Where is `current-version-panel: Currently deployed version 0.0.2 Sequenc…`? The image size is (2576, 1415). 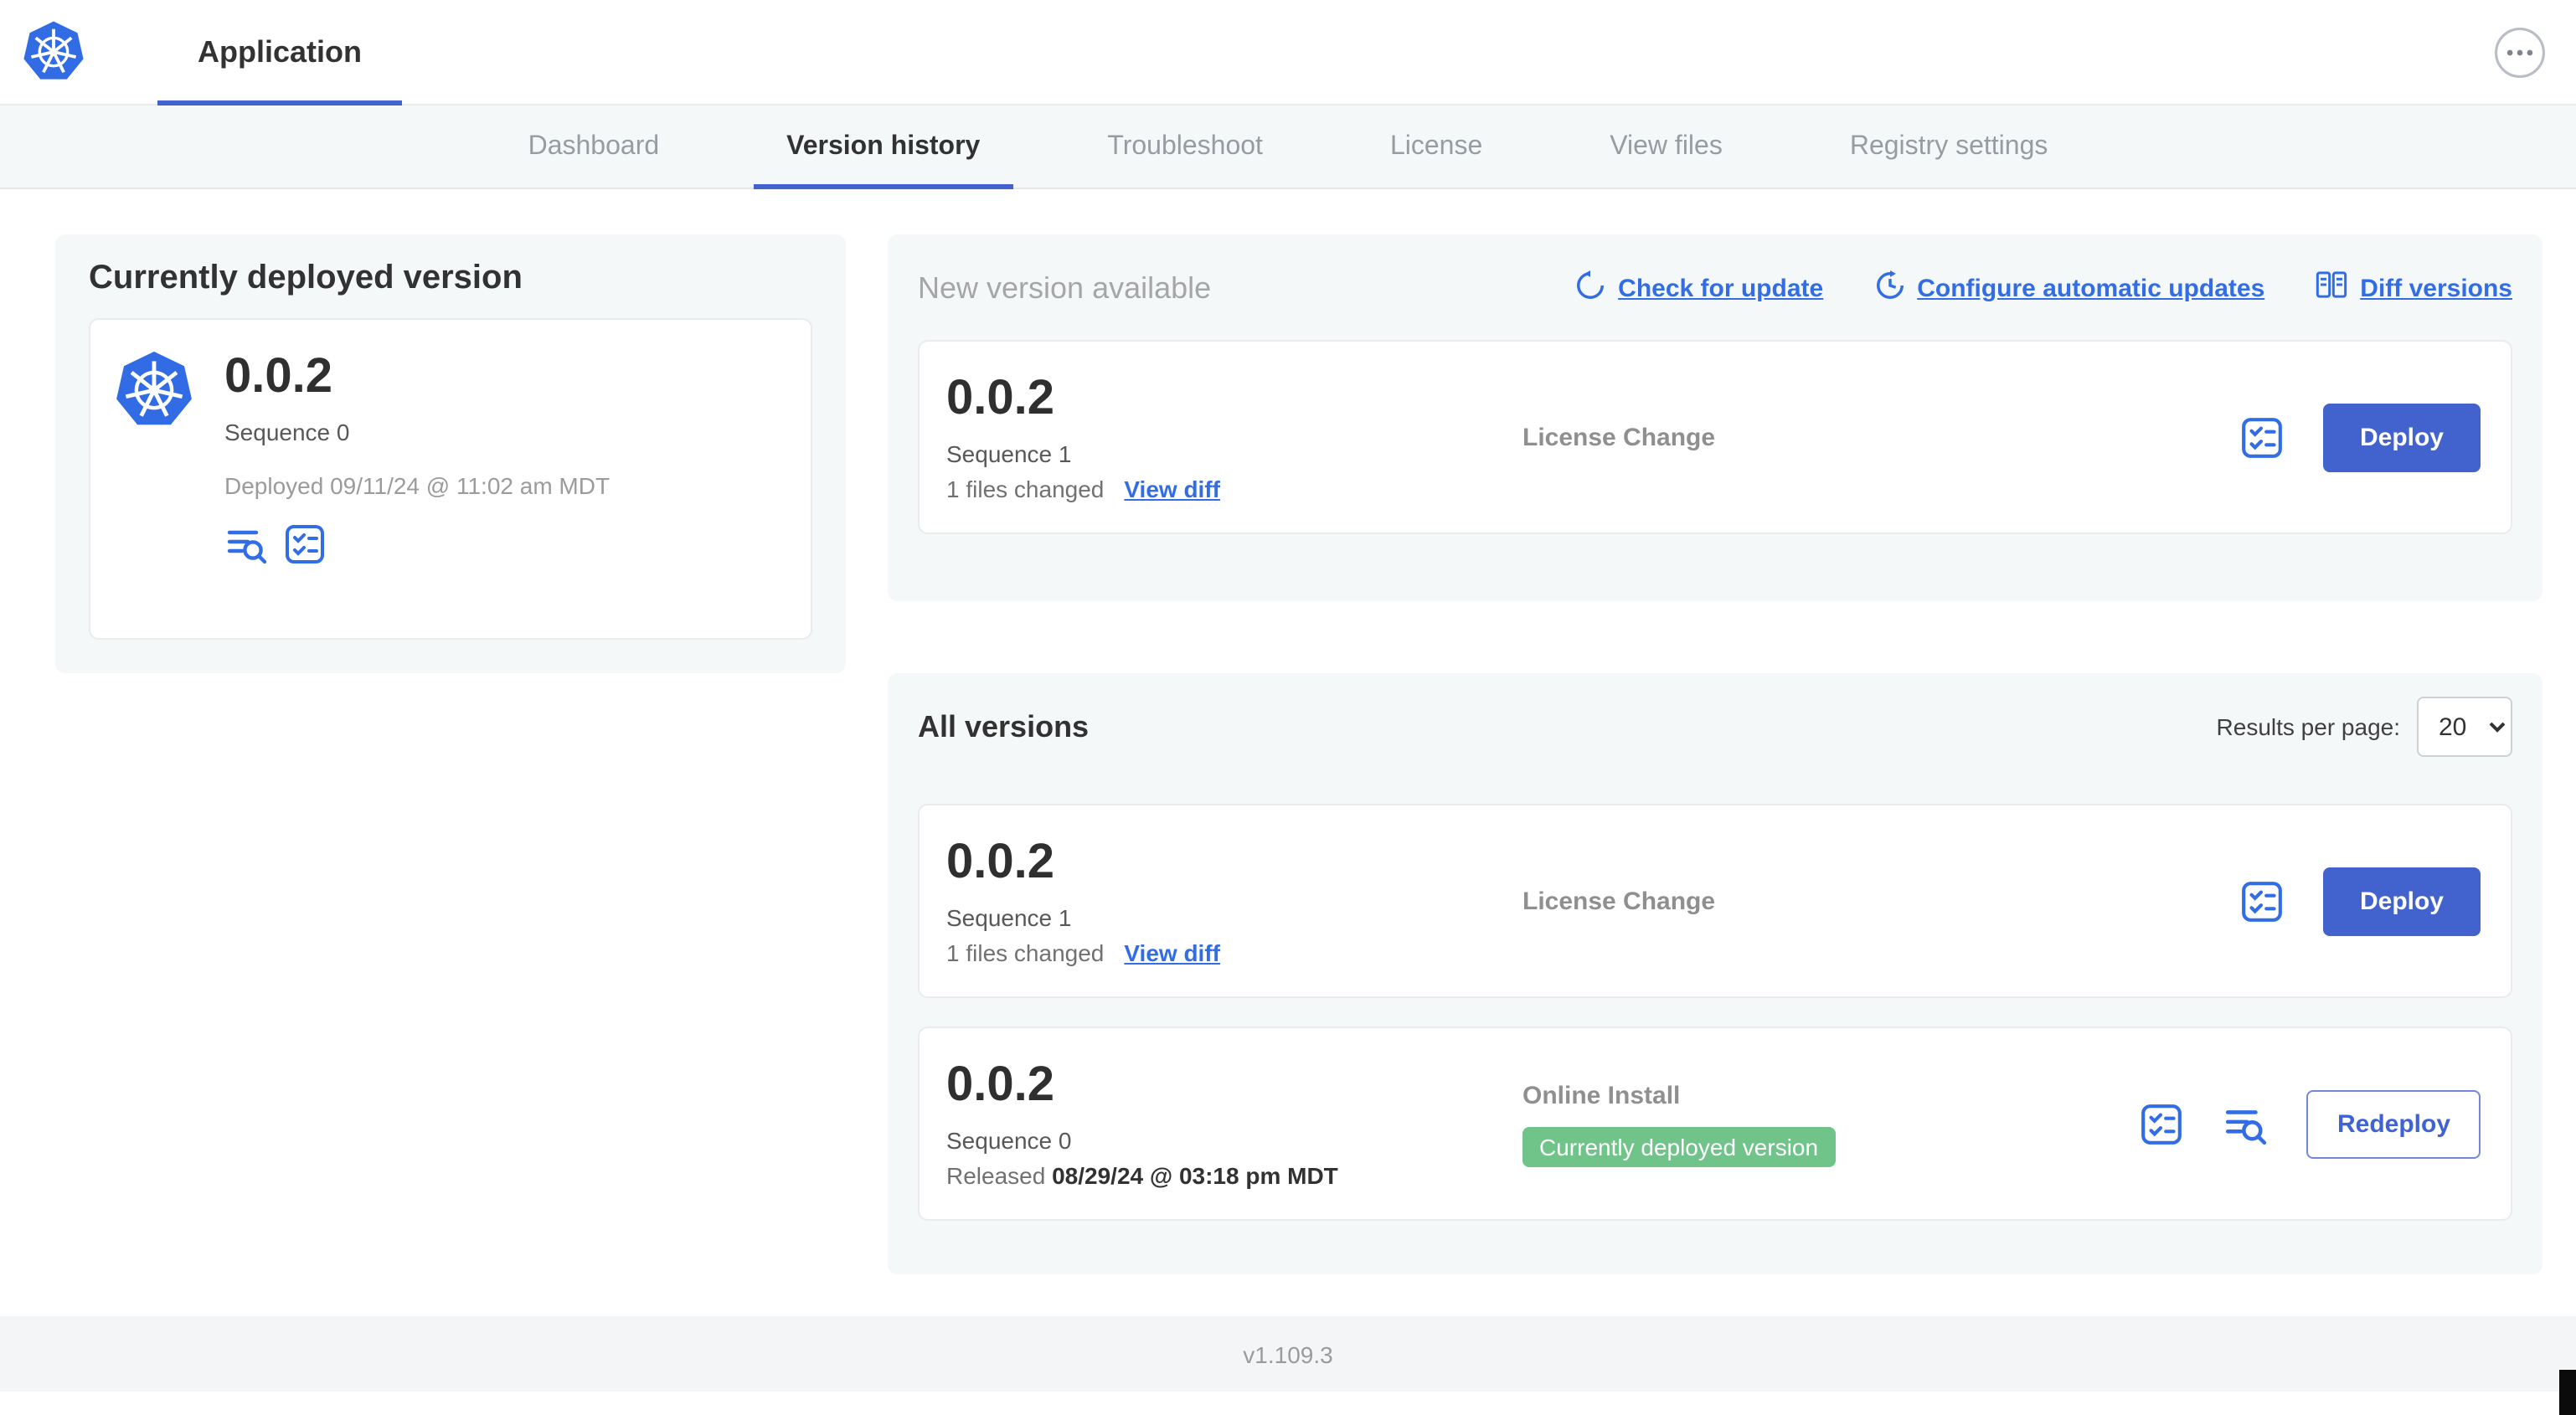
current-version-panel: Currently deployed version 0.0.2 Sequenc… is located at coordinates (450, 453).